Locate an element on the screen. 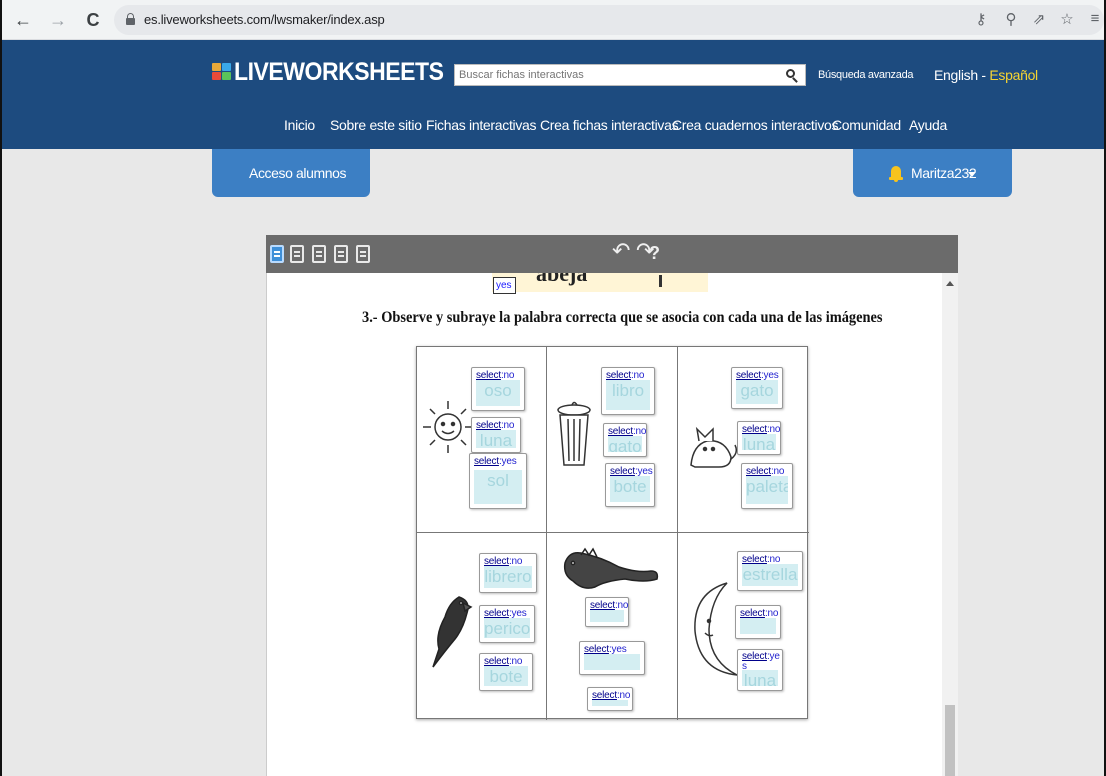 This screenshot has height=776, width=1106. advanced-search-link: Búsqueda avanzada is located at coordinates (866, 75).